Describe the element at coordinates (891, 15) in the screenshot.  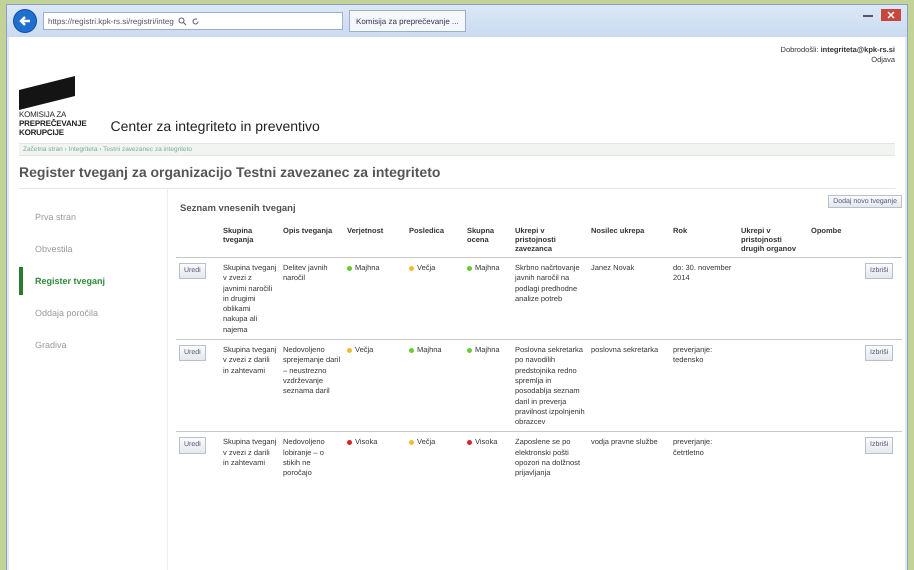
I see `close-icon` at that location.